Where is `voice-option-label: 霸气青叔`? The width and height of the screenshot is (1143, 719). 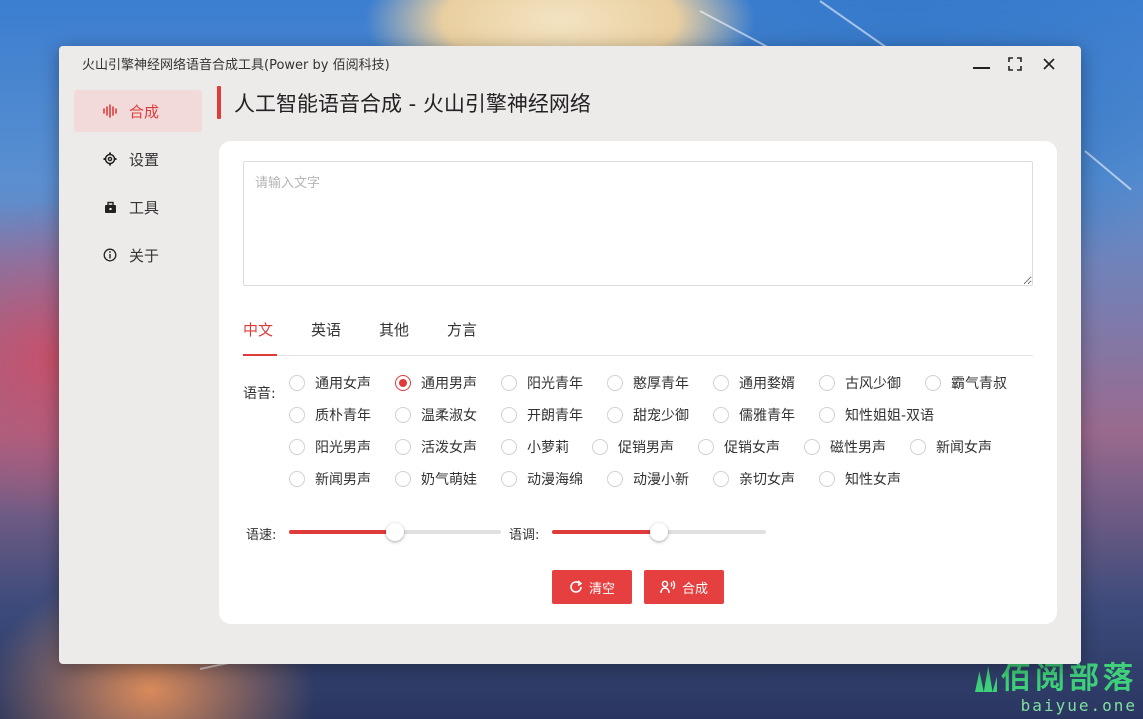 voice-option-label: 霸气青叔 is located at coordinates (979, 384).